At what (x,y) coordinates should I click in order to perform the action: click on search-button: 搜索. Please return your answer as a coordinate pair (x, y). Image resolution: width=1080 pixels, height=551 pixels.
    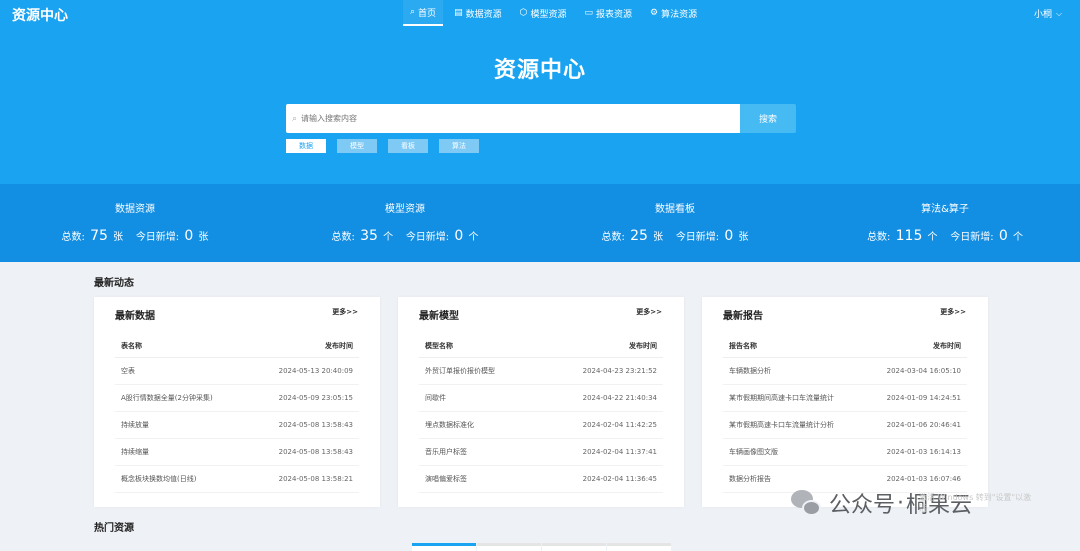
    Looking at the image, I should click on (768, 118).